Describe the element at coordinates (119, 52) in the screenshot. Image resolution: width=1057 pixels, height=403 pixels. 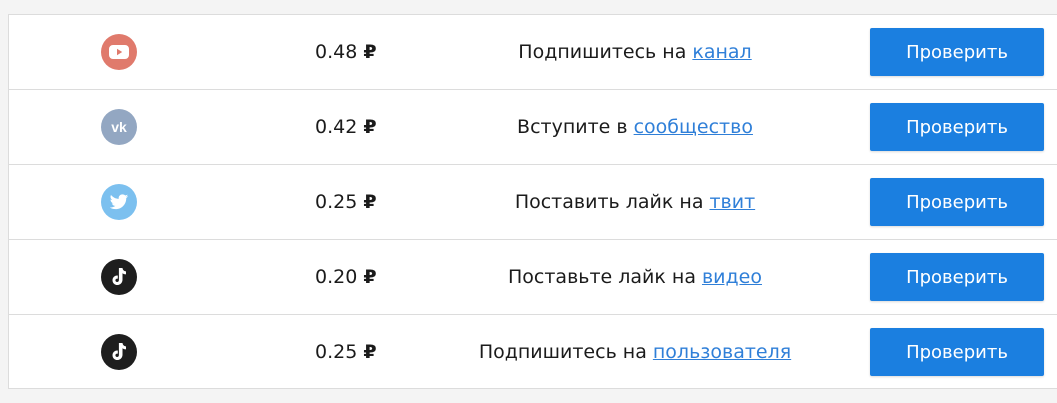
I see `youtube-icon` at that location.